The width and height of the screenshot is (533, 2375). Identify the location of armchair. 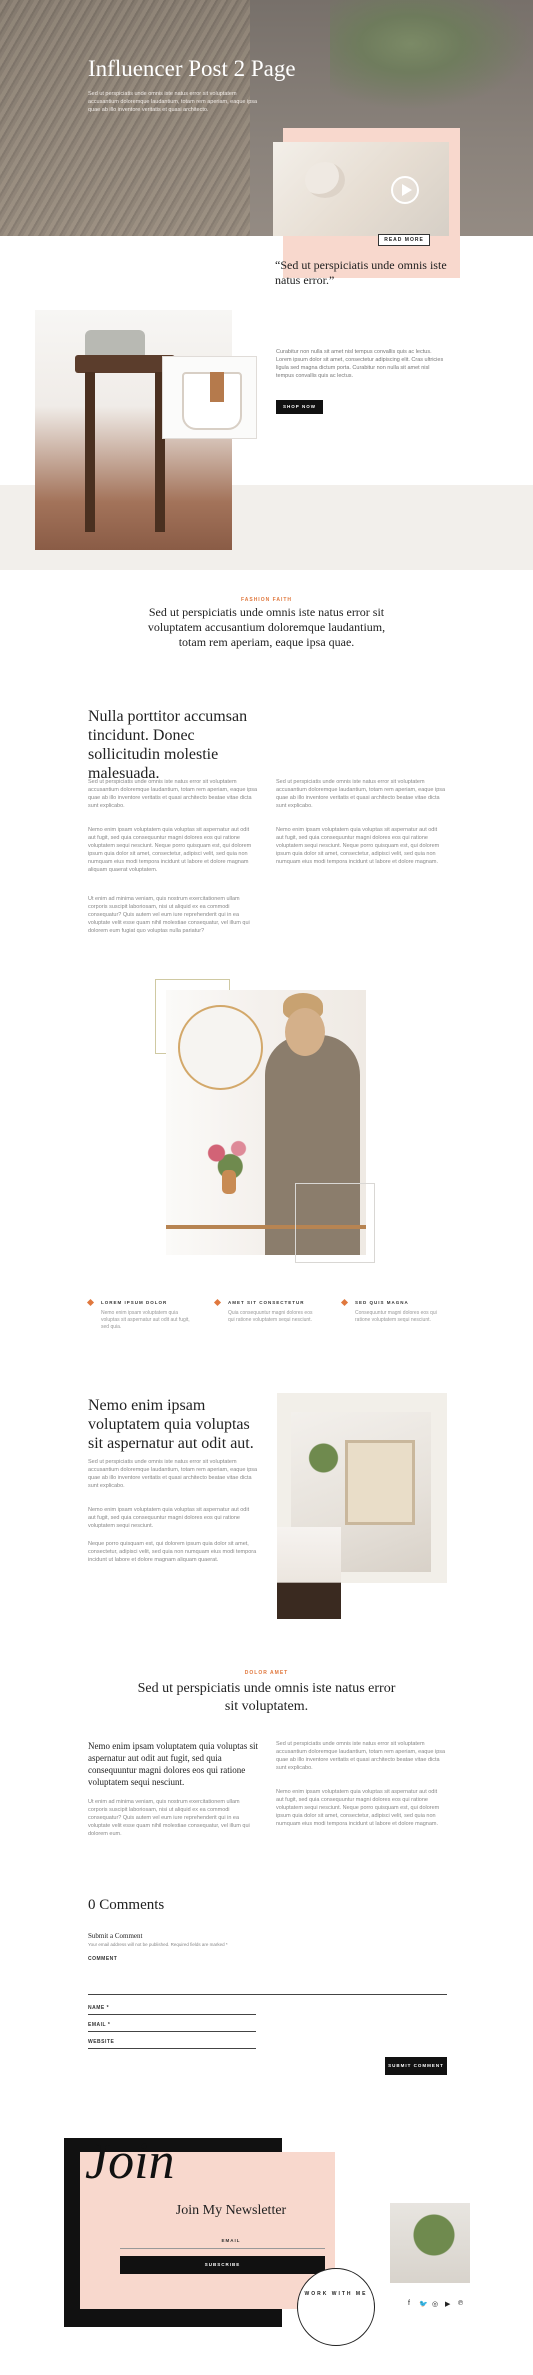
(380, 1482).